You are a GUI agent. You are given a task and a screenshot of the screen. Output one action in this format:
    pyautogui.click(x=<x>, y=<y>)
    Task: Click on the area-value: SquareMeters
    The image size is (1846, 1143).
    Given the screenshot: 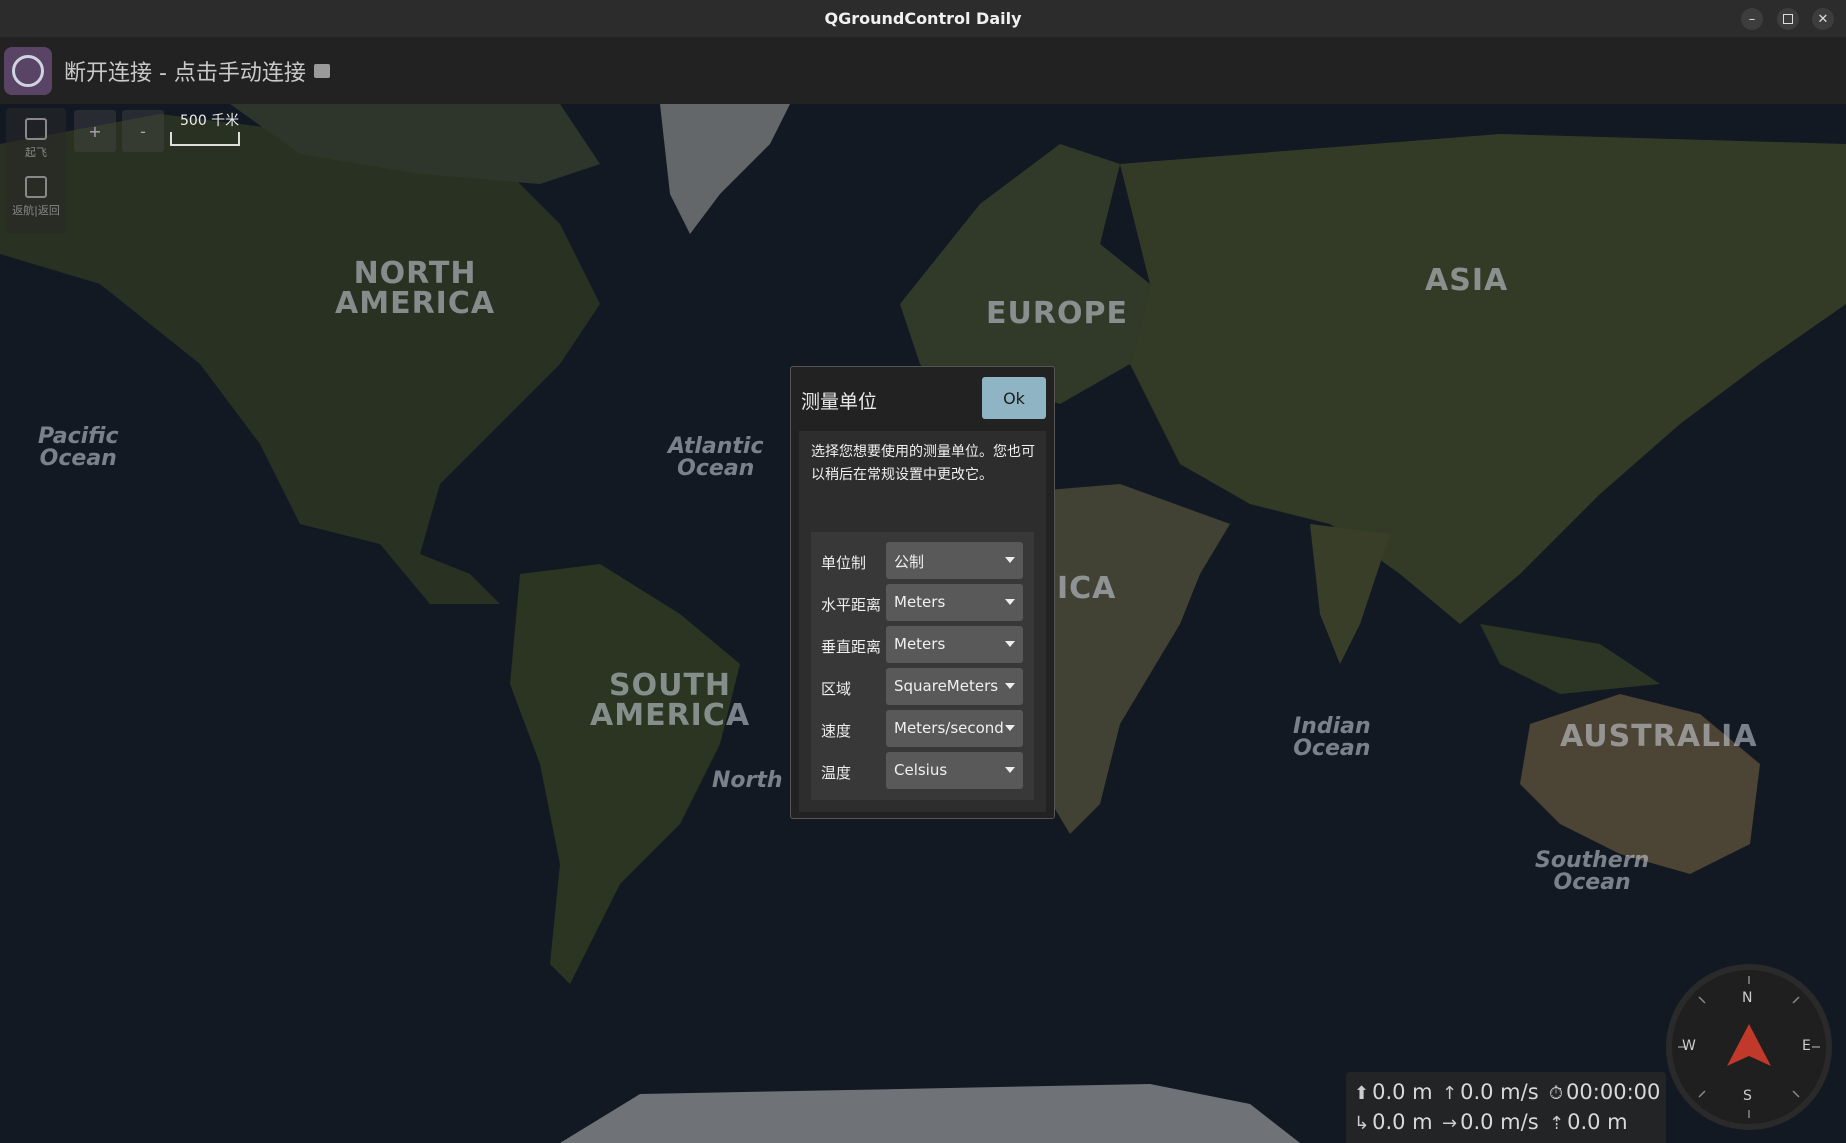 What is the action you would take?
    pyautogui.click(x=946, y=686)
    